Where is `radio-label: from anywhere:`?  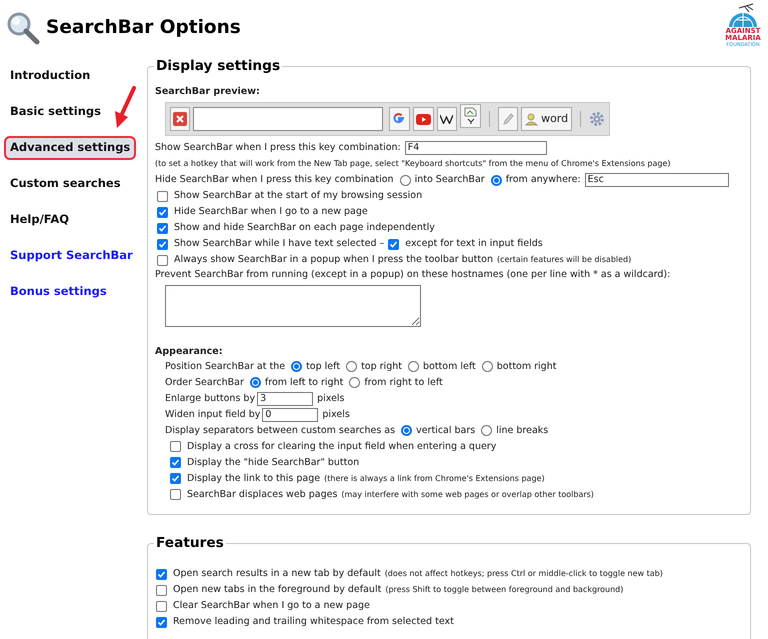 radio-label: from anywhere: is located at coordinates (543, 180).